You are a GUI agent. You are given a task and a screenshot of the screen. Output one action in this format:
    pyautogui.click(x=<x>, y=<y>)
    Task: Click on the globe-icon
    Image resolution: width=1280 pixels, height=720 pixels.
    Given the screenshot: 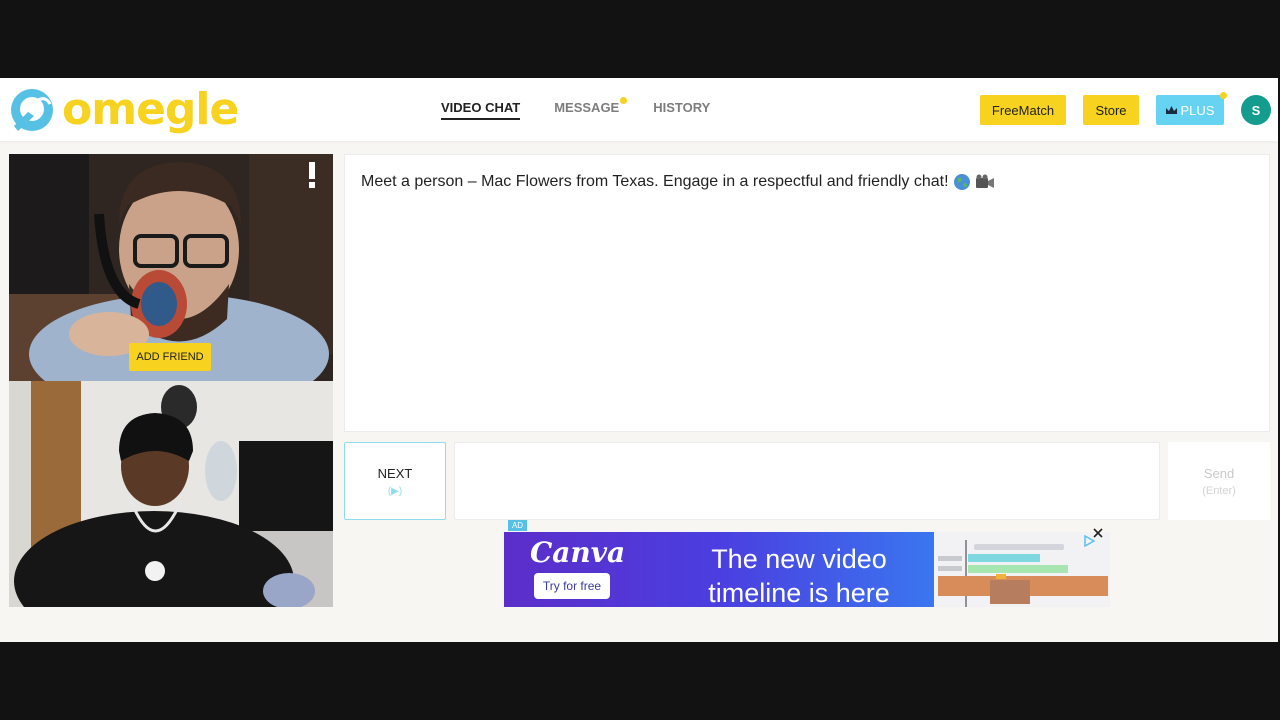 What is the action you would take?
    pyautogui.click(x=961, y=182)
    